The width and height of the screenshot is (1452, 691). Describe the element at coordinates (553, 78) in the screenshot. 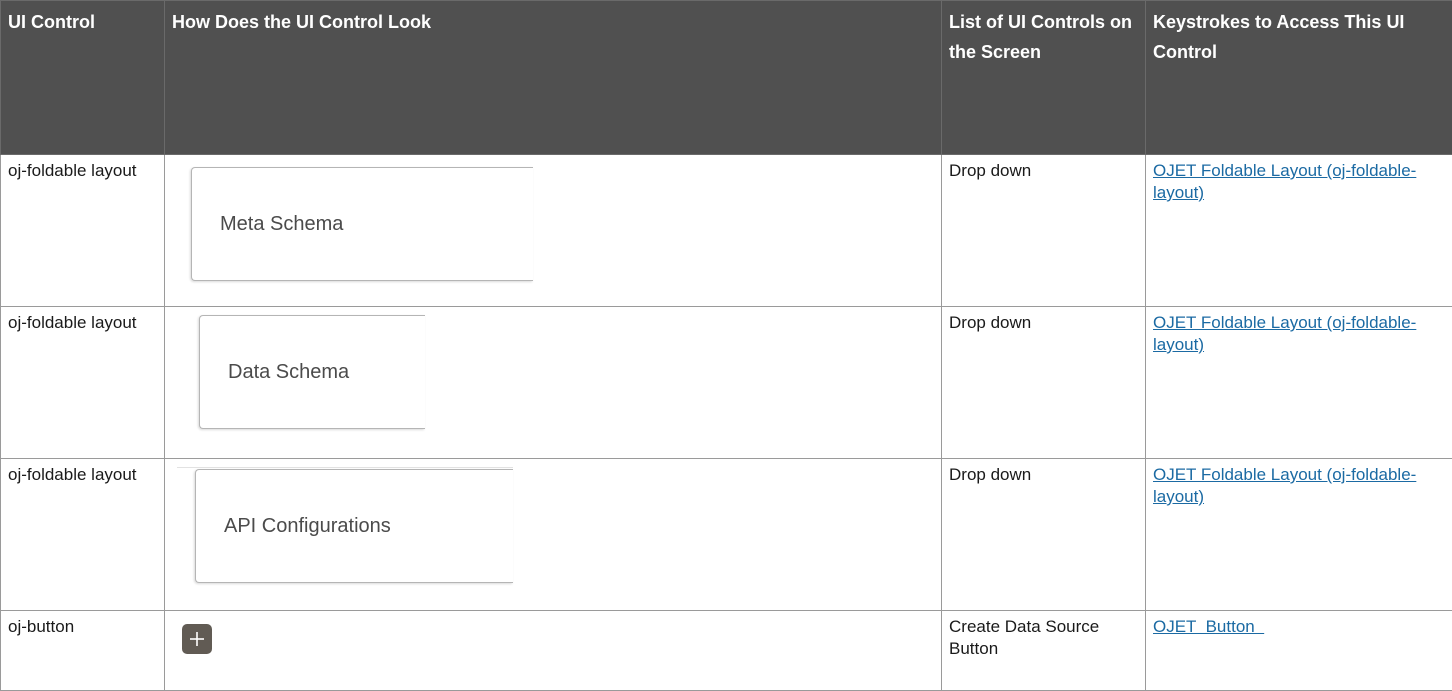

I see `header-how-it-looks: How Does the UI Control Look` at that location.